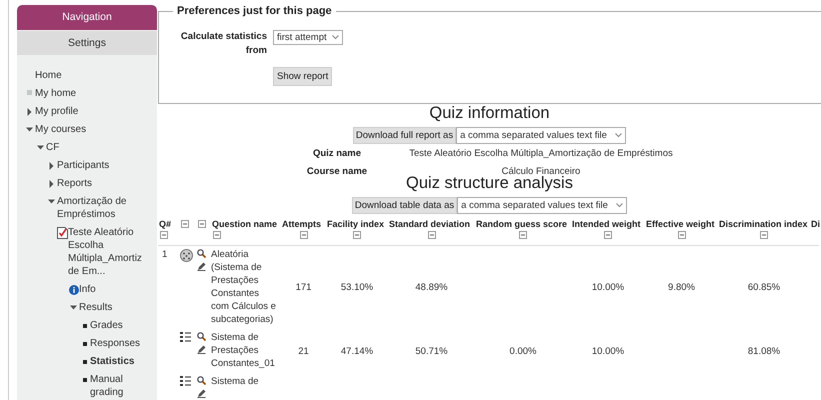 The width and height of the screenshot is (821, 400). Describe the element at coordinates (522, 224) in the screenshot. I see `column-header: Random guess score` at that location.